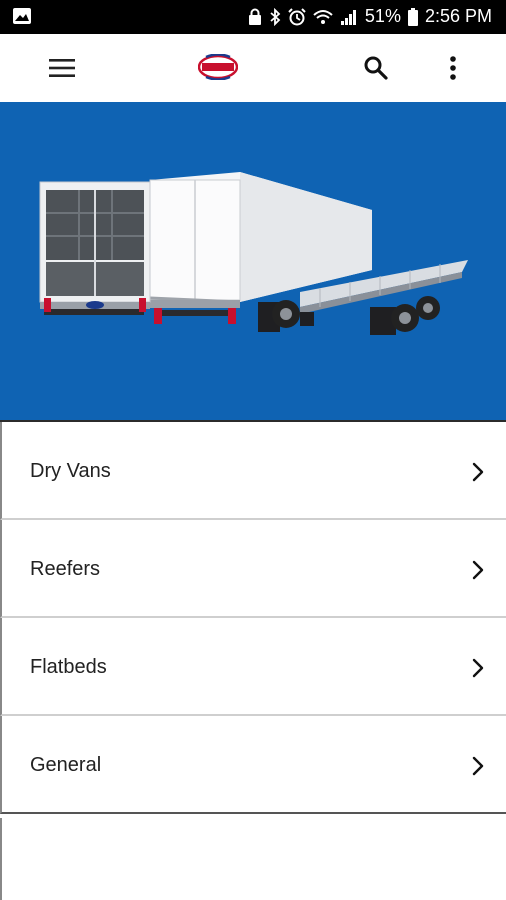 The image size is (506, 900). I want to click on empty-list-area, so click(253, 859).